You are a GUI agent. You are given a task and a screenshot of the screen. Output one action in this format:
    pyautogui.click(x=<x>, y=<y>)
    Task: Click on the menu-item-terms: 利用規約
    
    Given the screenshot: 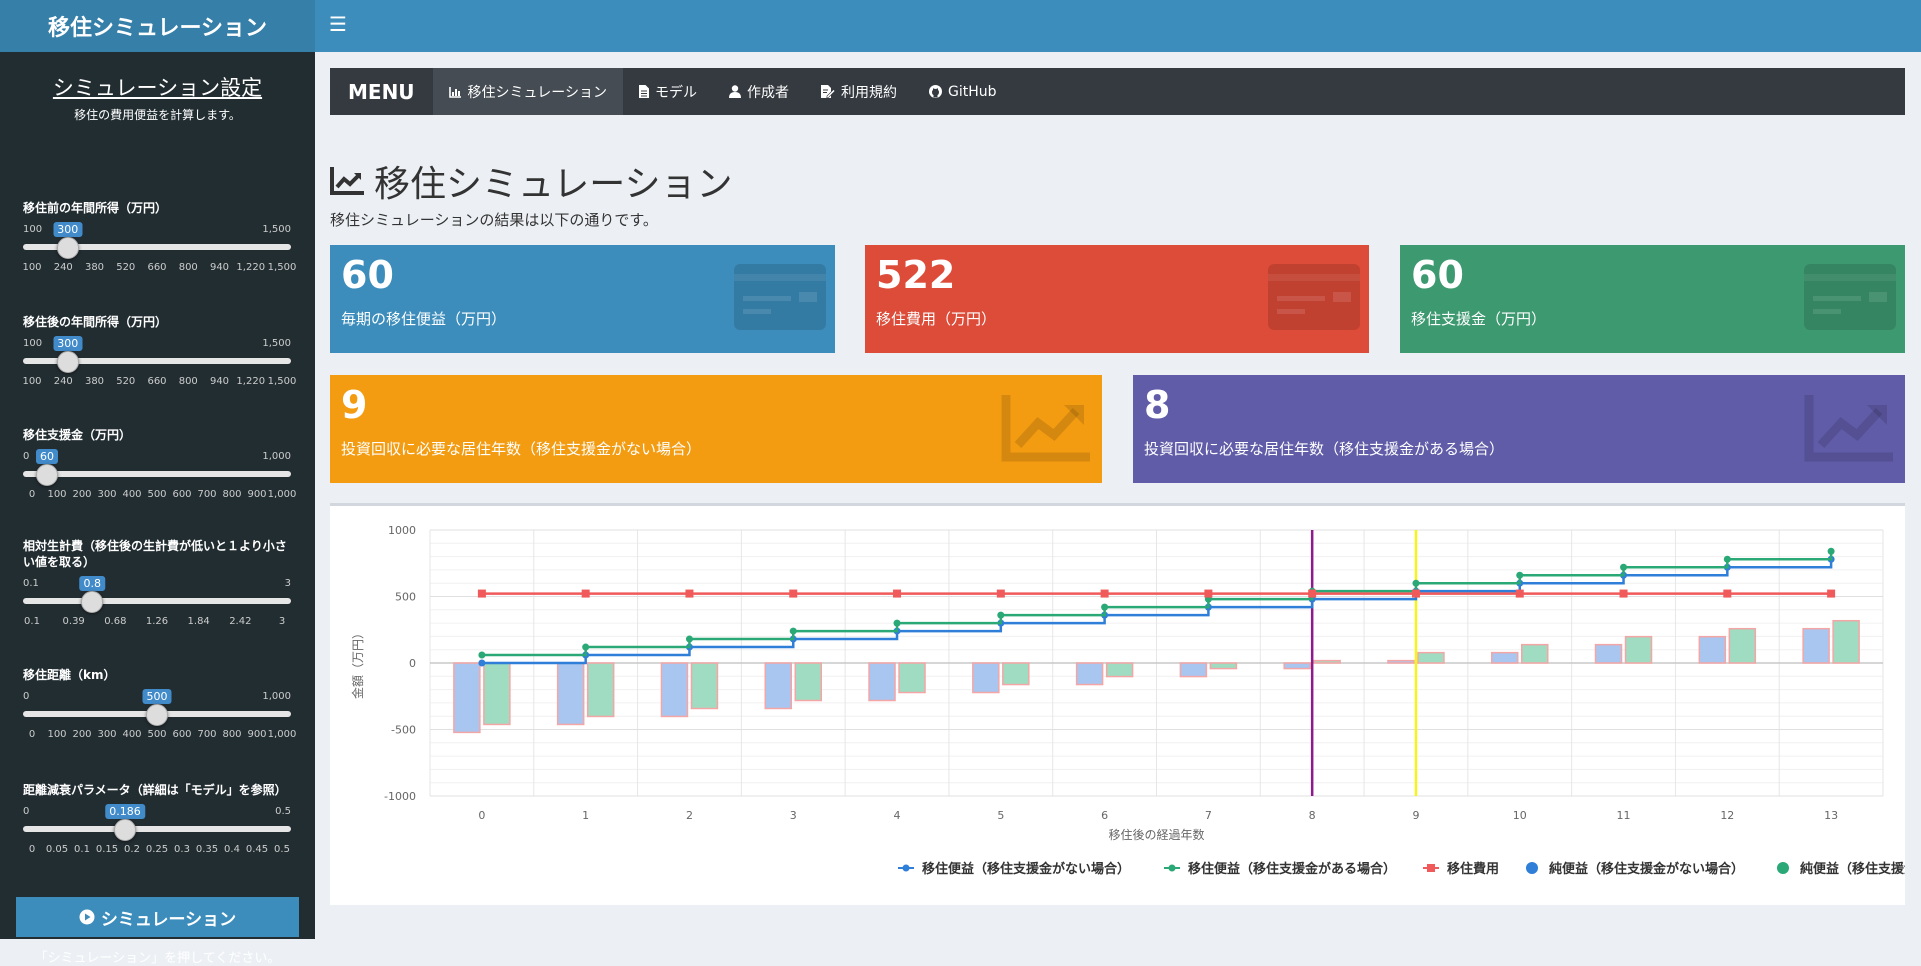 What is the action you would take?
    pyautogui.click(x=859, y=91)
    